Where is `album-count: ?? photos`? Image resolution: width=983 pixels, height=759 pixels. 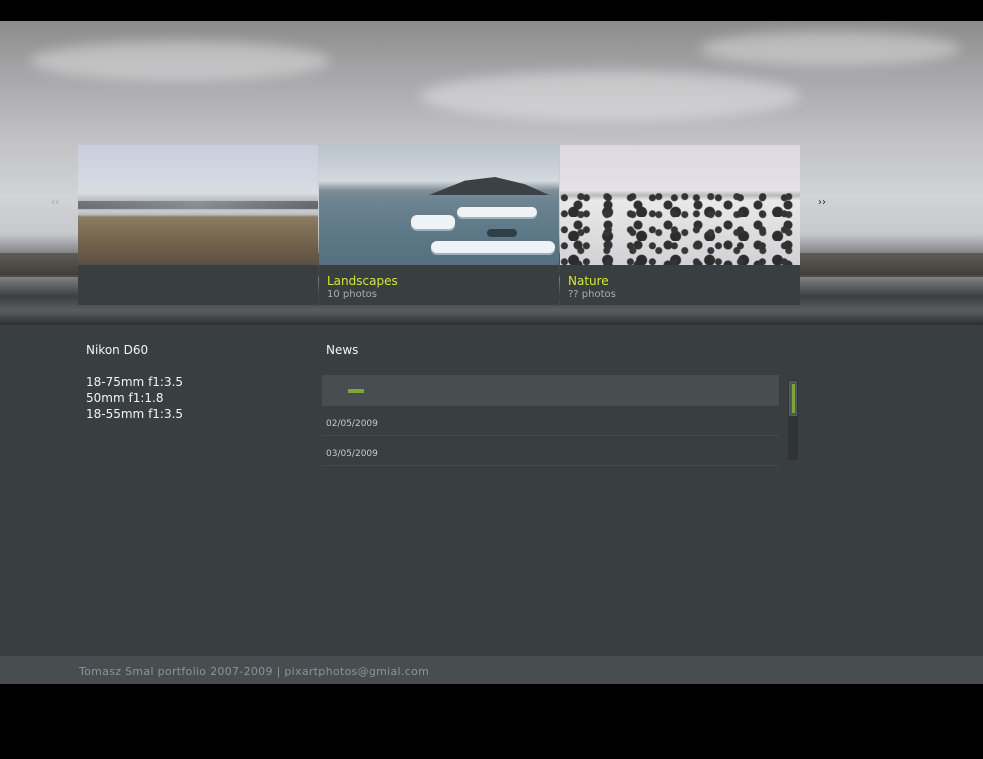 album-count: ?? photos is located at coordinates (592, 294).